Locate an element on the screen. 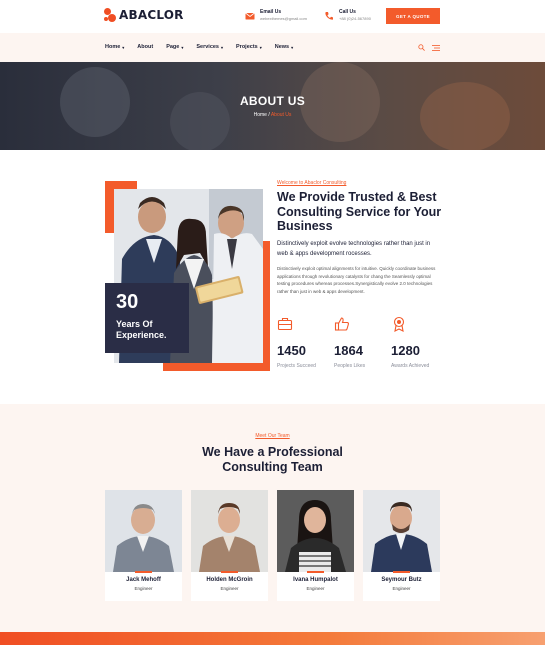 This screenshot has width=545, height=645. team-member-card: Ivana Humpalot Engineer is located at coordinates (315, 545).